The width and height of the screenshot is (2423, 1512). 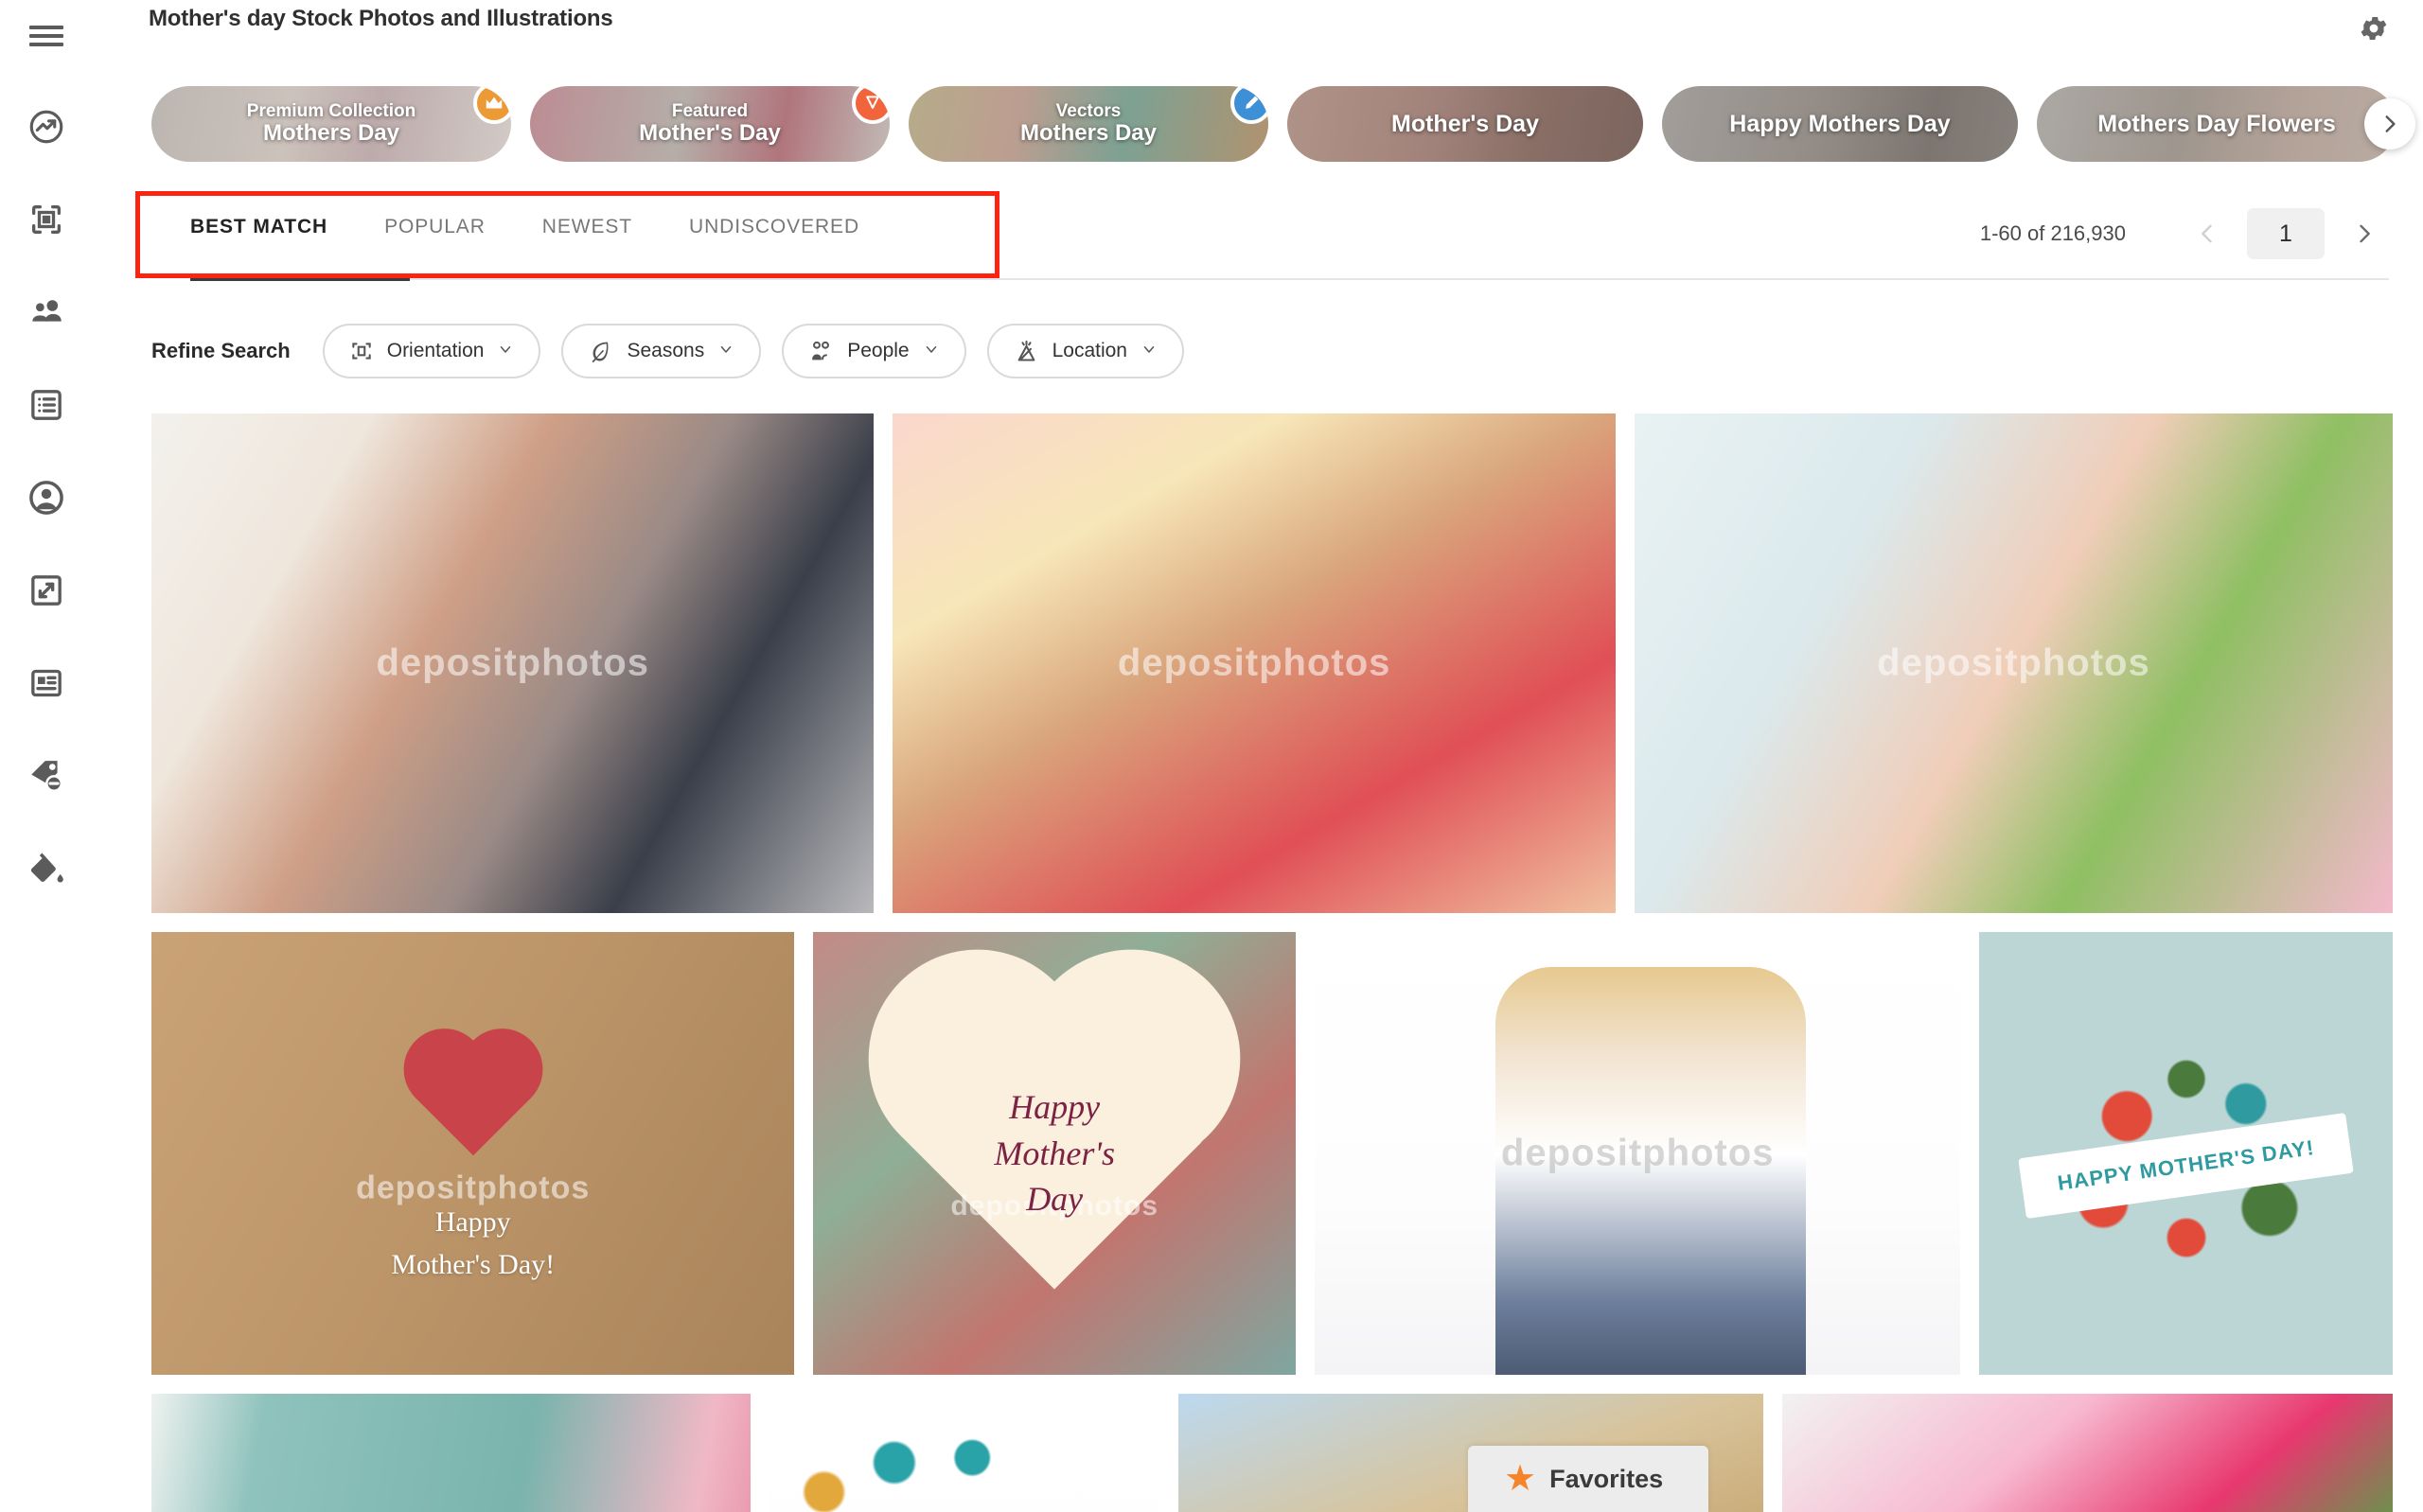 I want to click on filter-location: Location, so click(x=1085, y=351).